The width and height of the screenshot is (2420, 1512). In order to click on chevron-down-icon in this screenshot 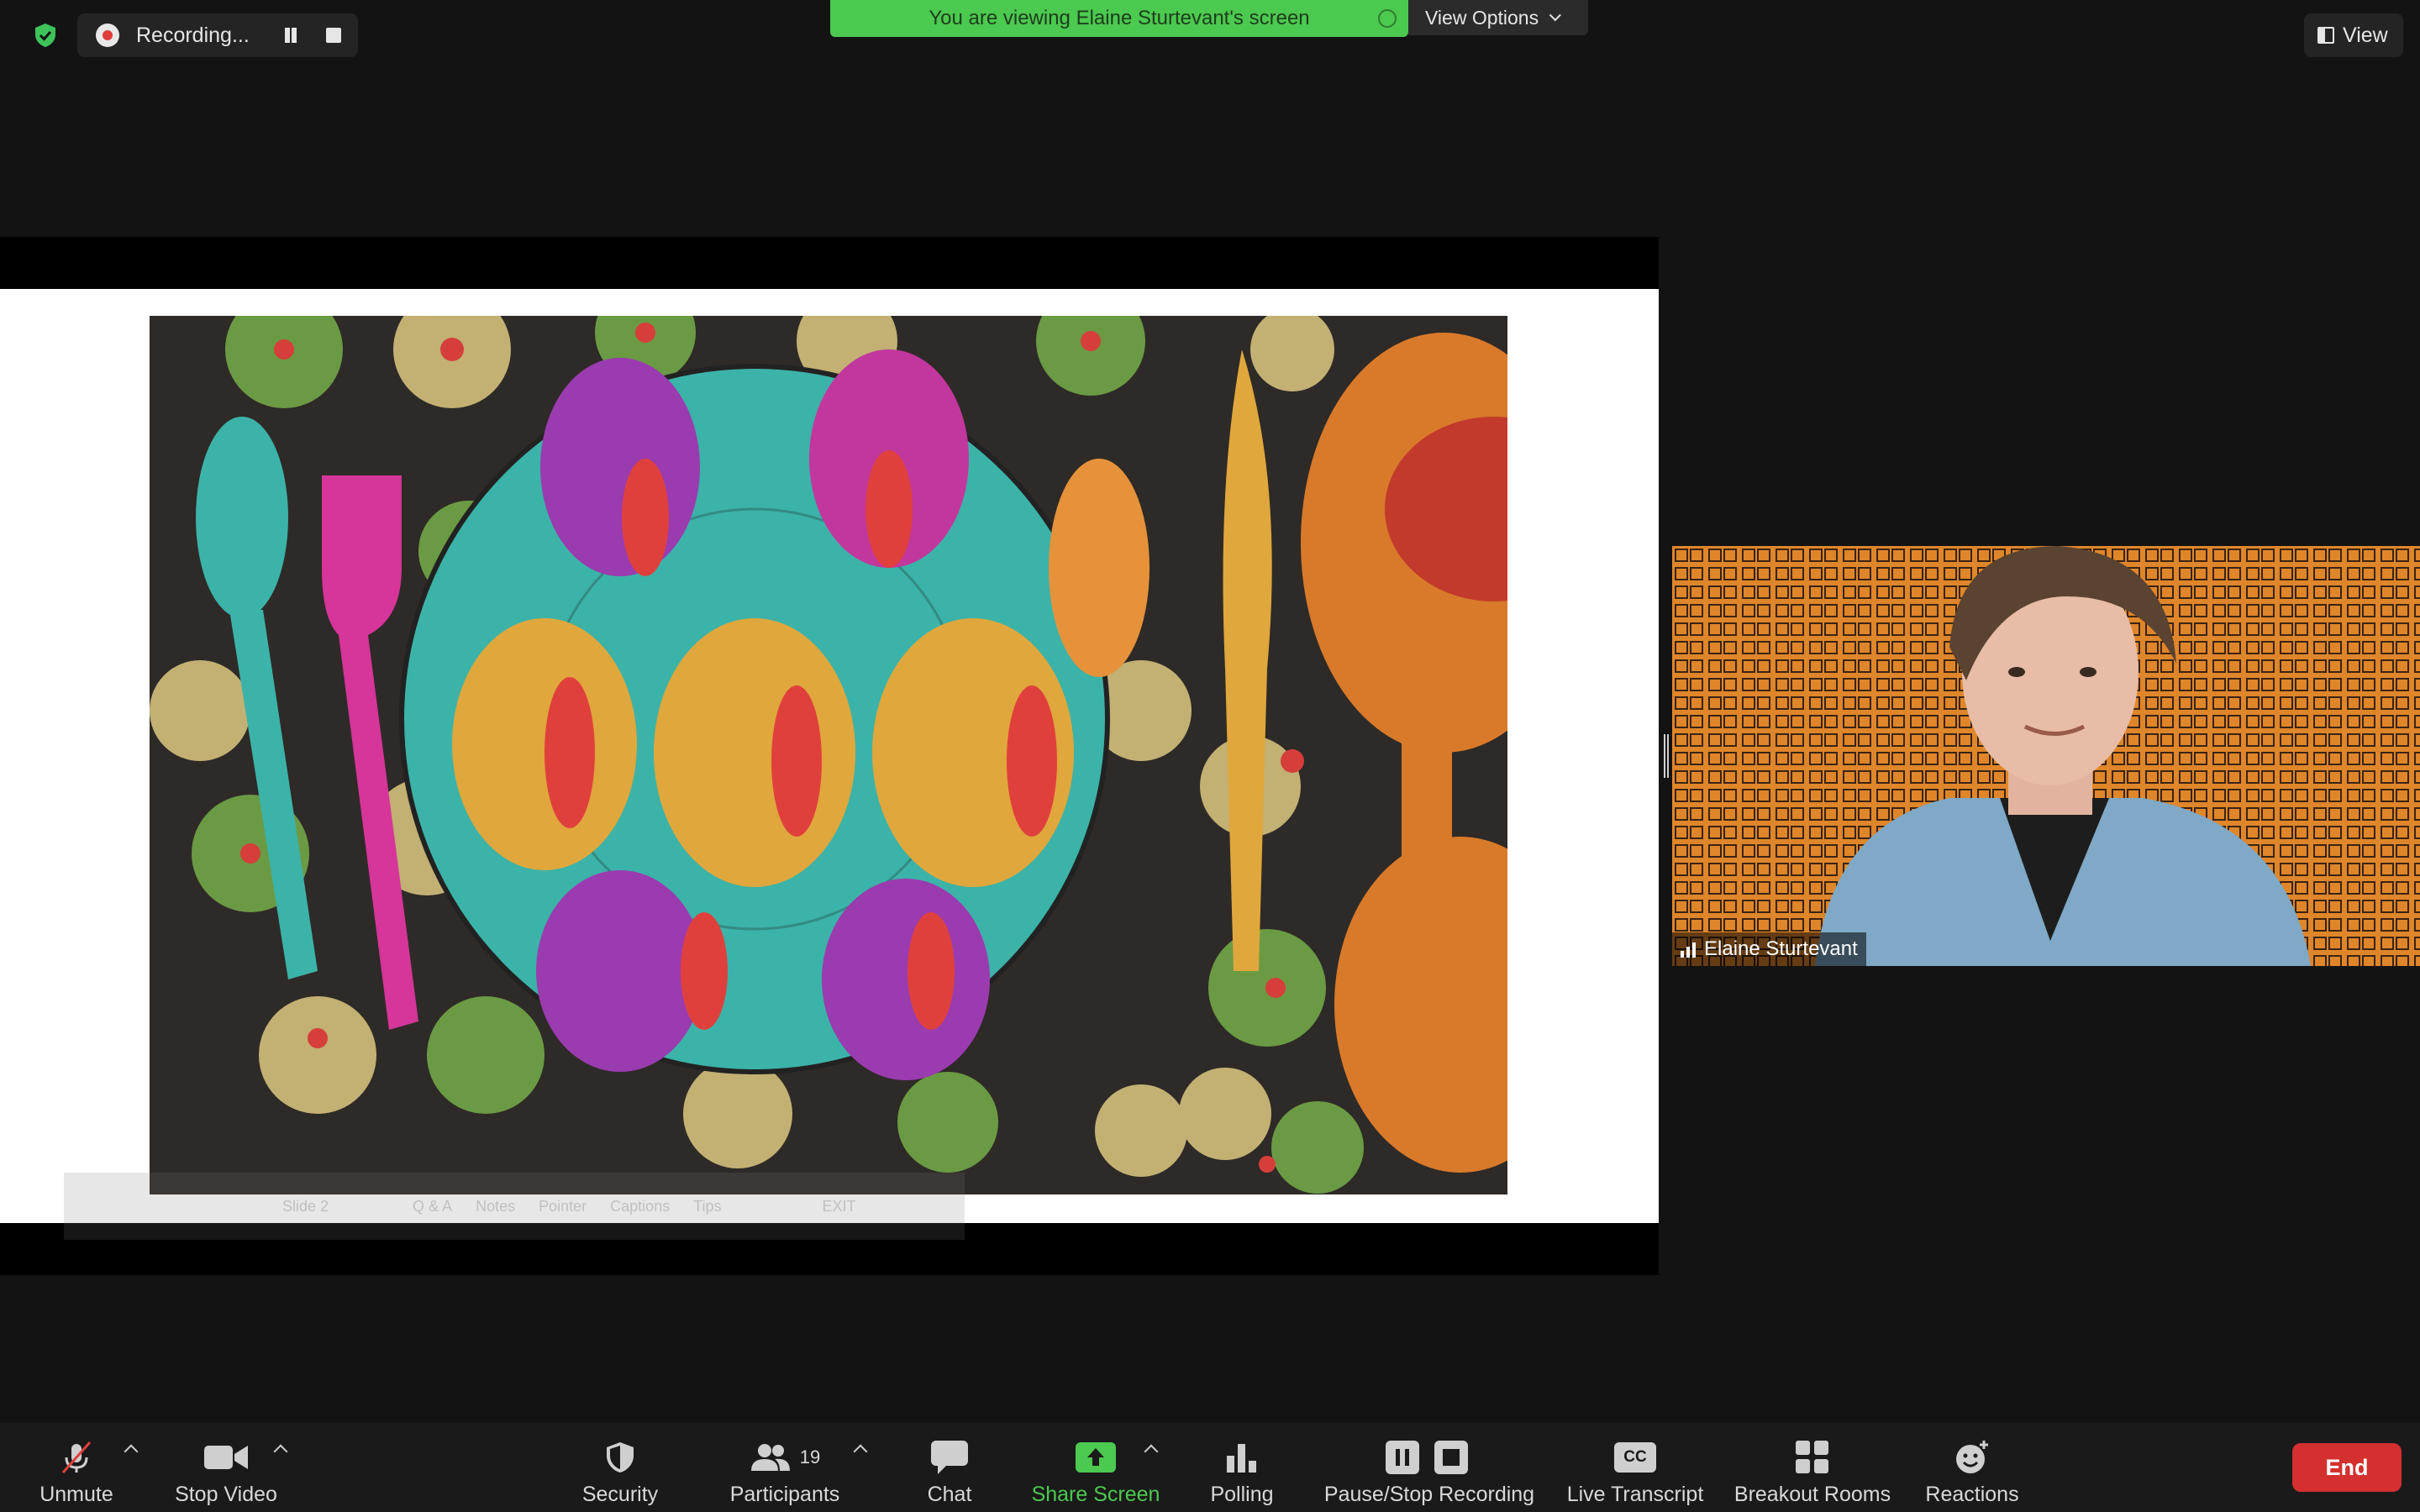, I will do `click(1555, 15)`.